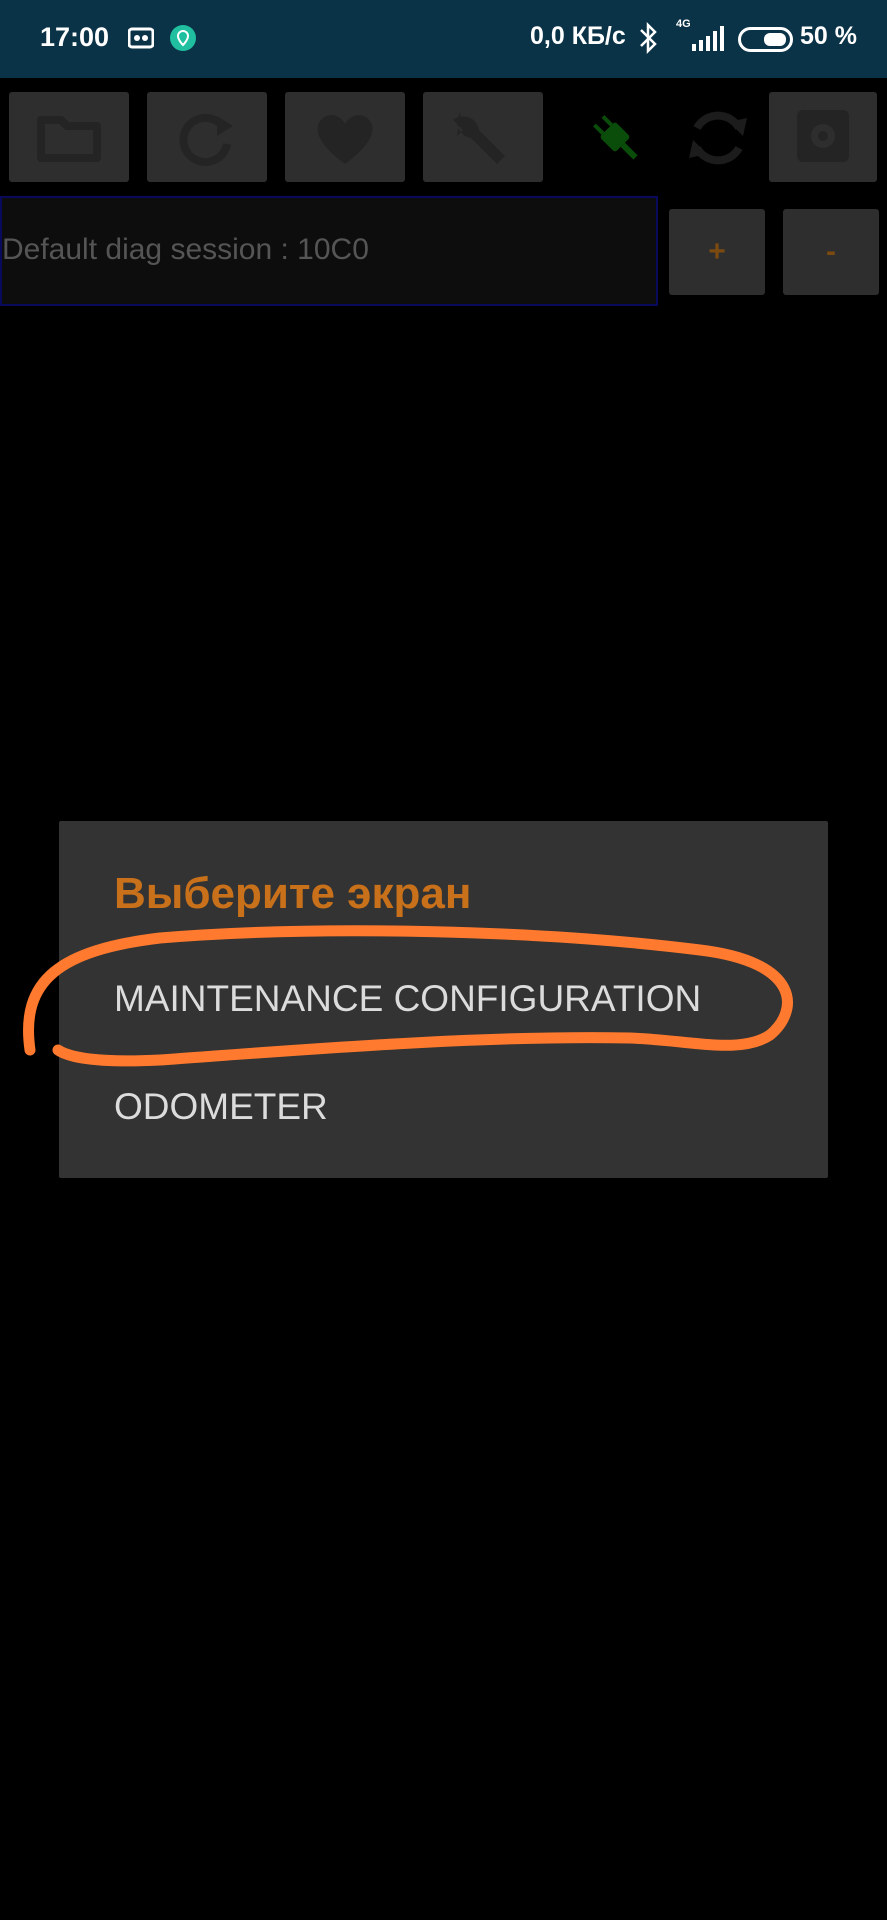 The image size is (887, 1920). What do you see at coordinates (703, 41) in the screenshot?
I see `signal-icon` at bounding box center [703, 41].